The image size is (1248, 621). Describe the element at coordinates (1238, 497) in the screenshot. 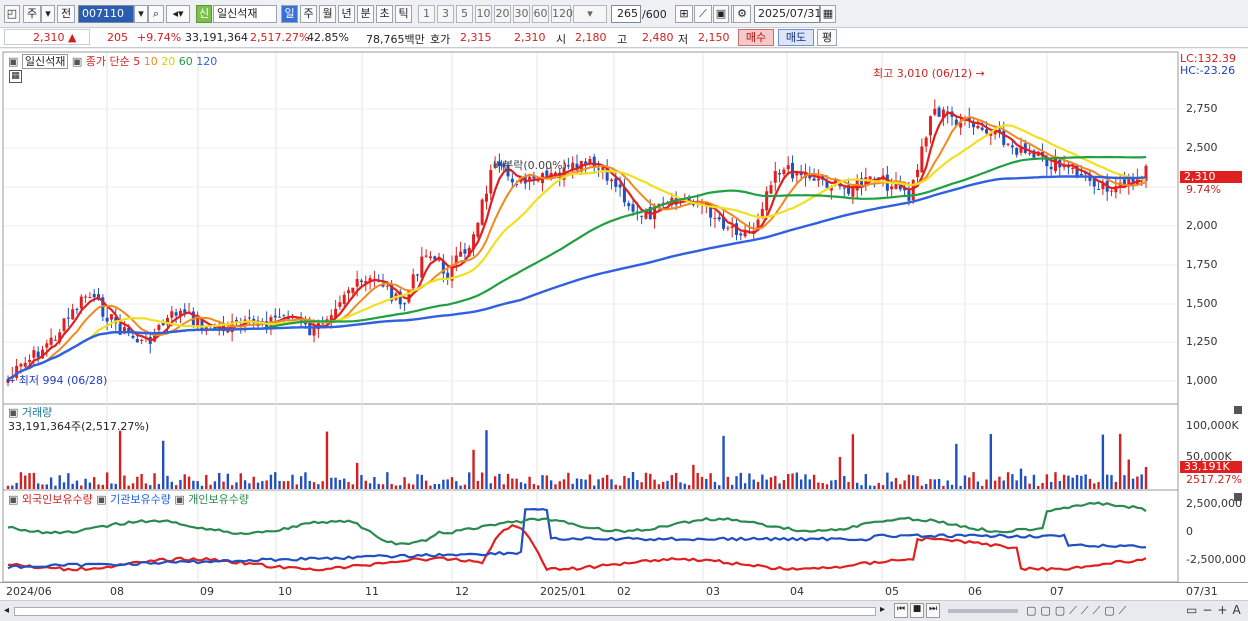

I see `holding-close-icon` at that location.